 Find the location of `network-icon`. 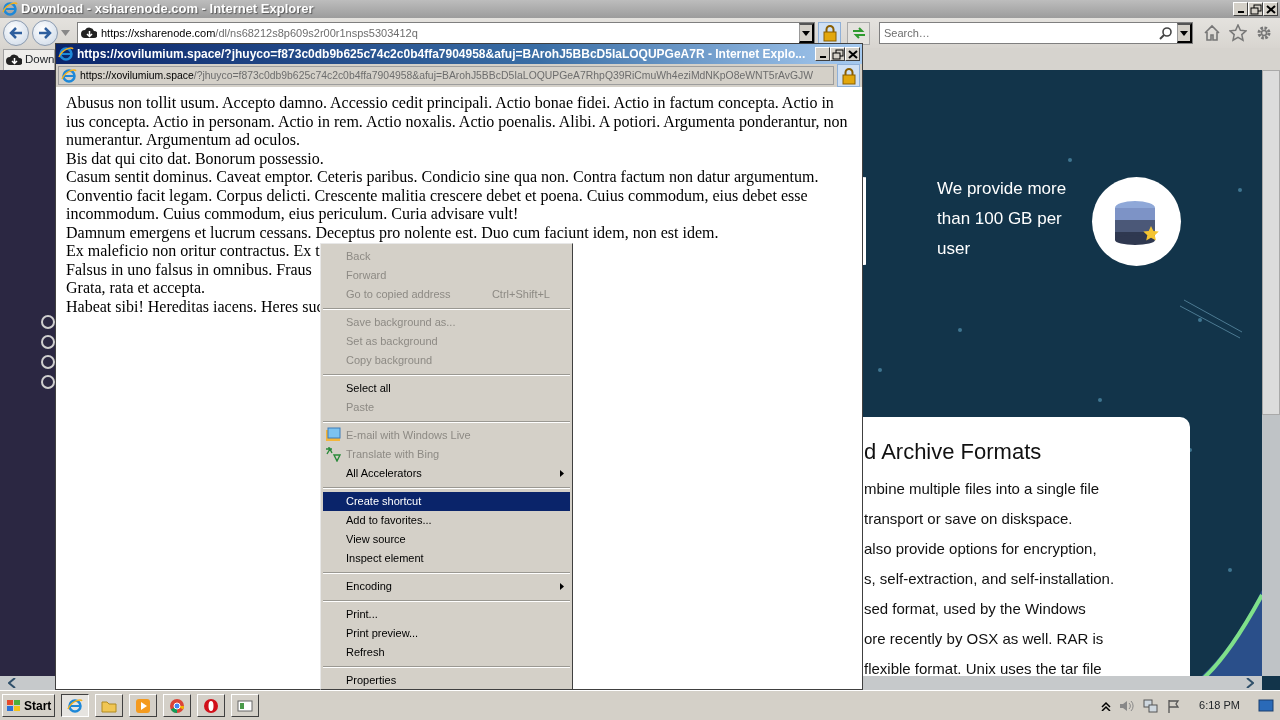

network-icon is located at coordinates (1151, 705).